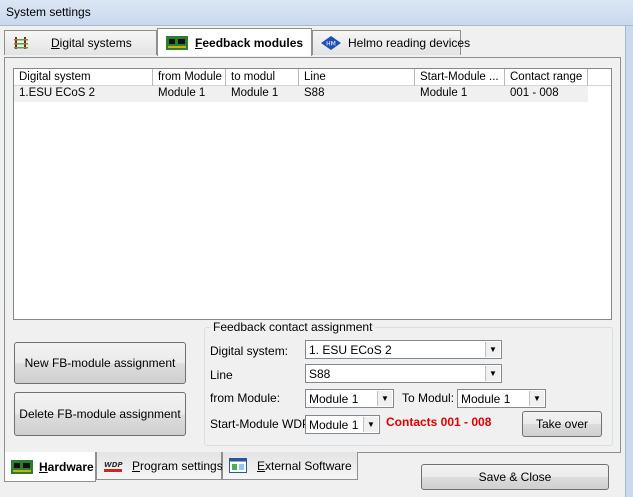 Image resolution: width=633 pixels, height=497 pixels. I want to click on to-modul-value: Module 1, so click(486, 399).